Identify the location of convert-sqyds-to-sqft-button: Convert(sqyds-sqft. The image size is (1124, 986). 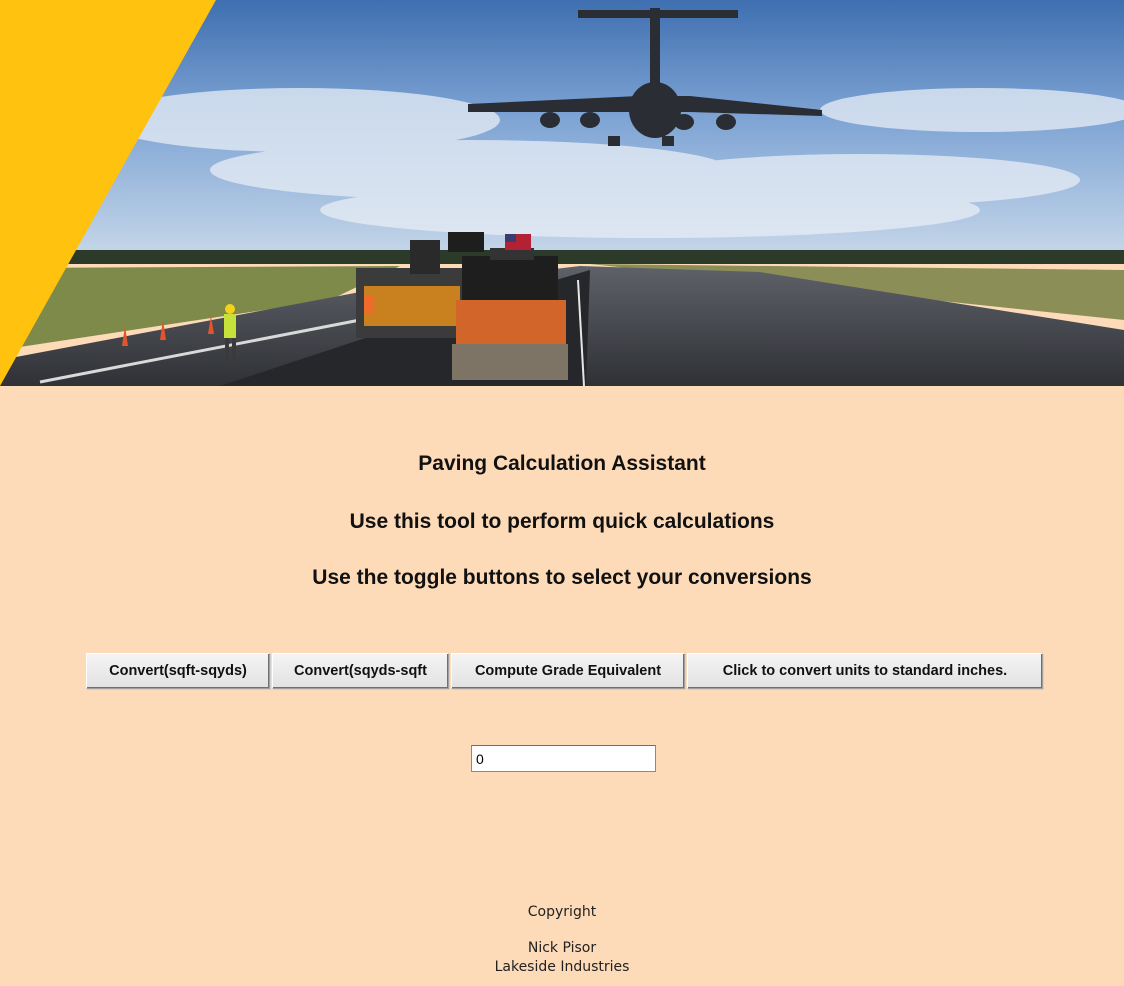
(360, 671).